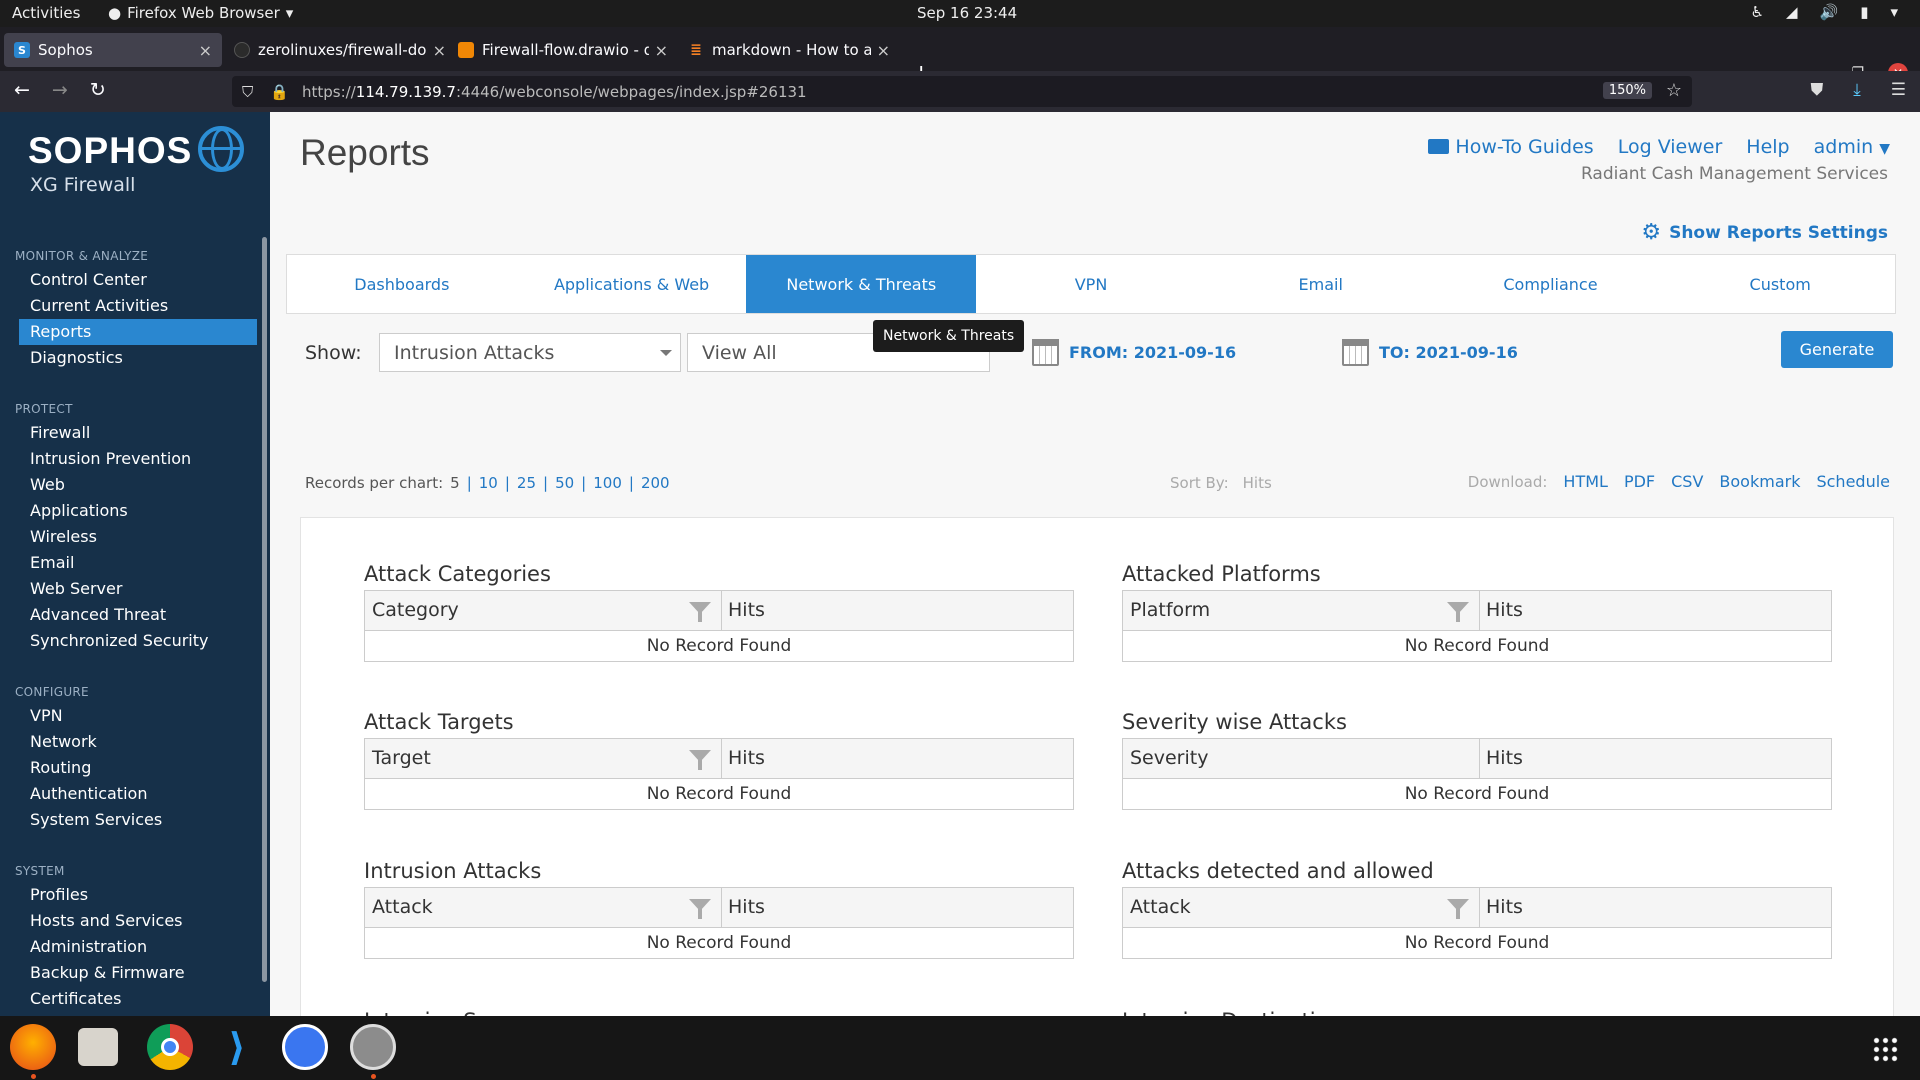  What do you see at coordinates (402, 284) in the screenshot?
I see `tab-dashboards: Dashboards` at bounding box center [402, 284].